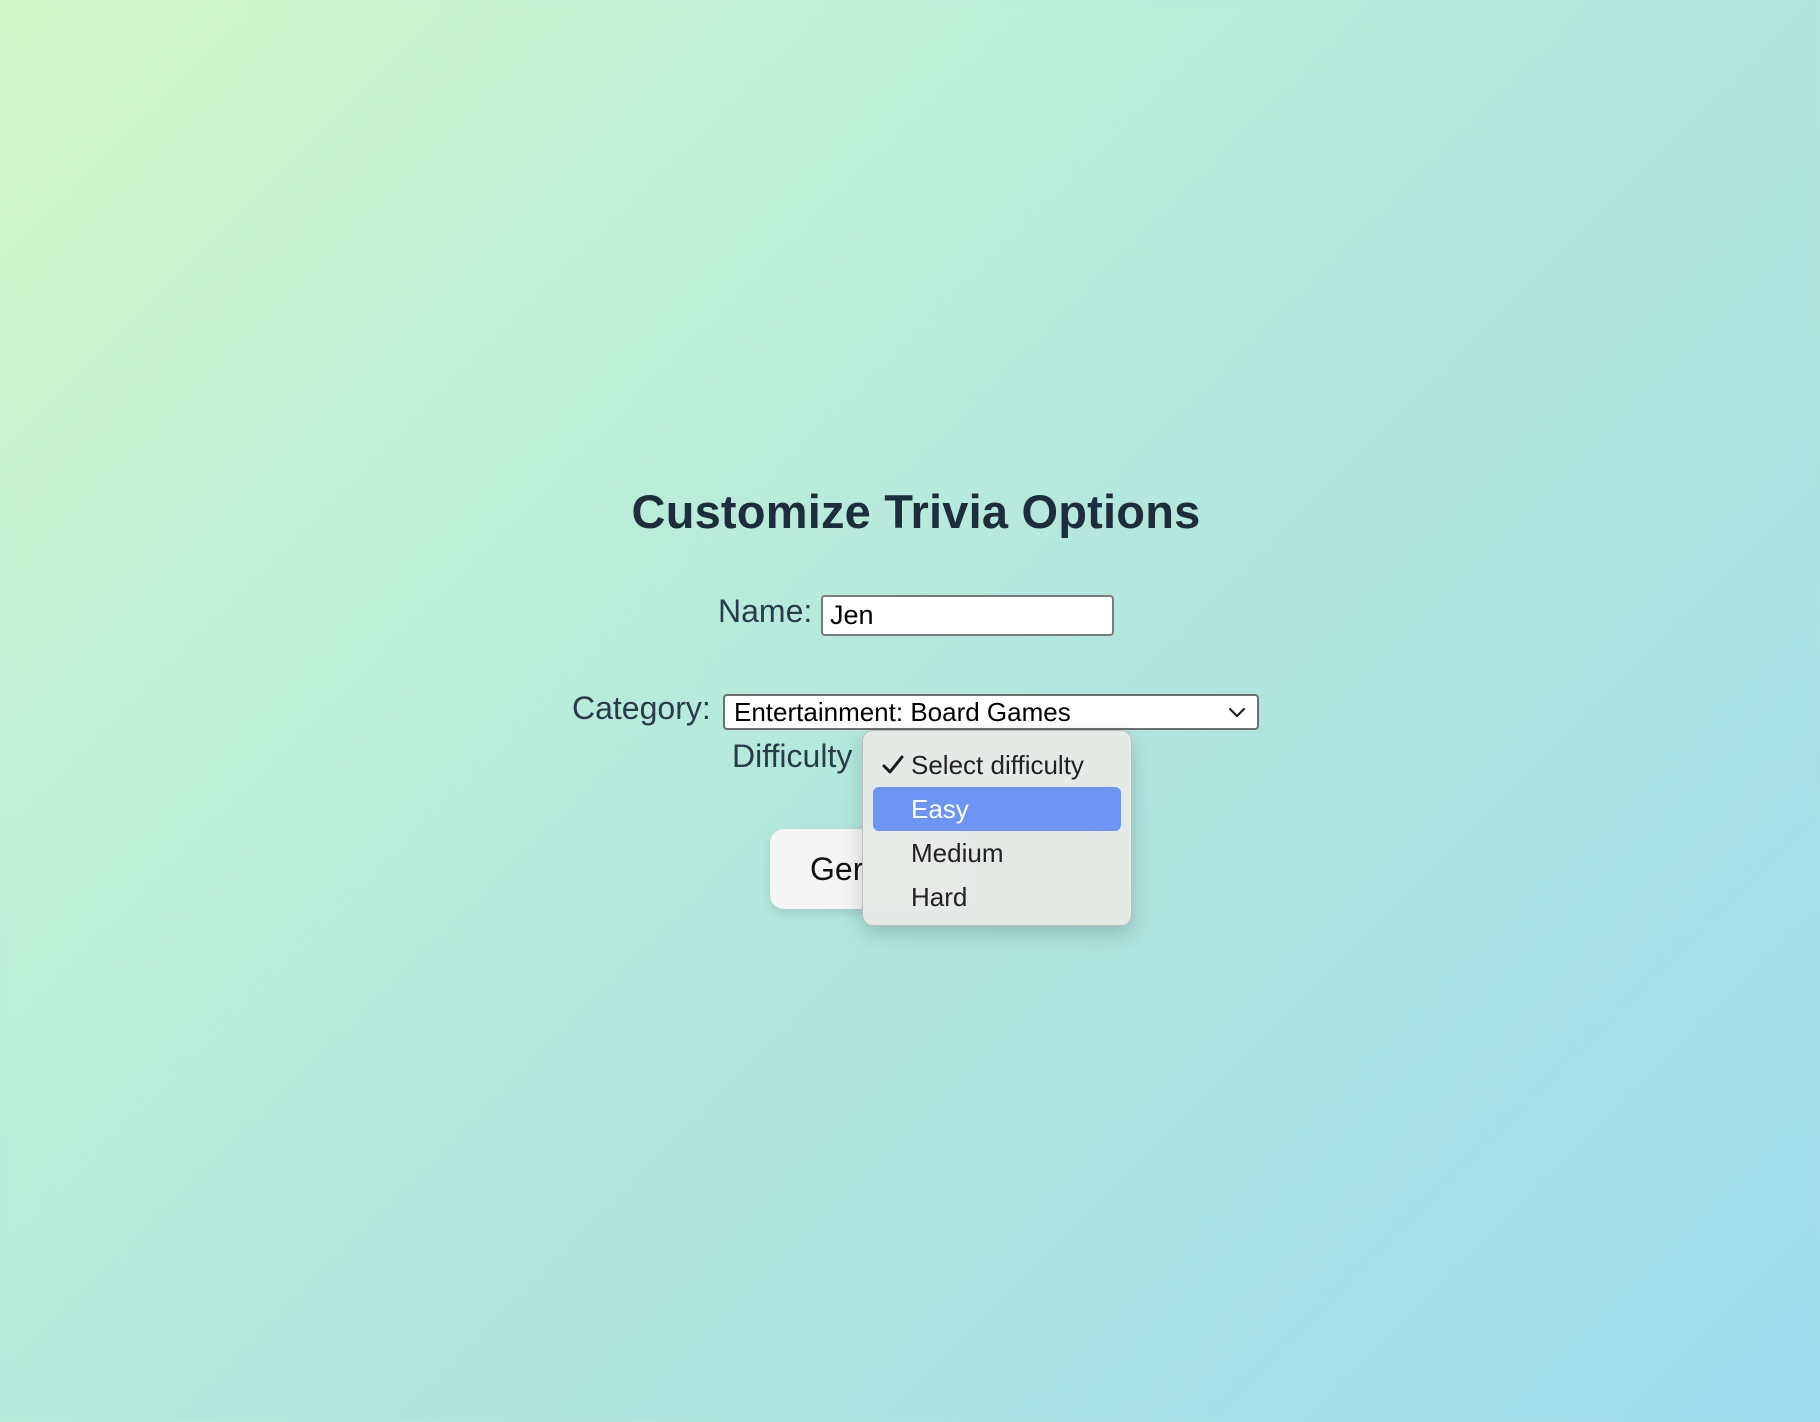 This screenshot has height=1422, width=1820. What do you see at coordinates (641, 708) in the screenshot?
I see `category-label: Category:` at bounding box center [641, 708].